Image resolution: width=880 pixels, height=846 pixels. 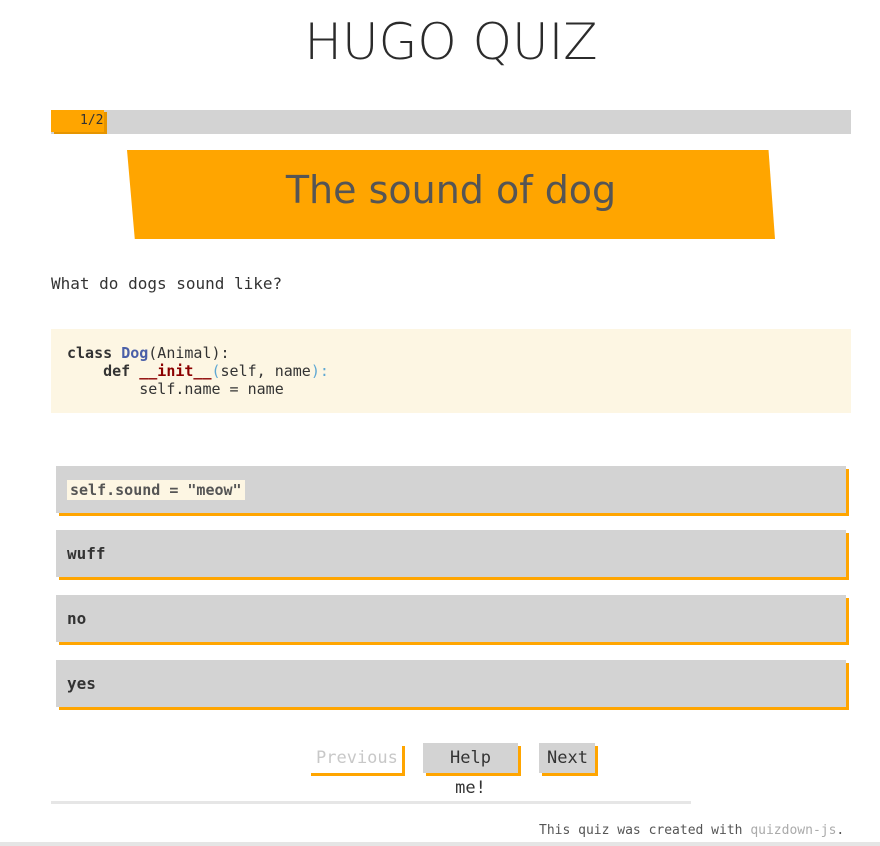 What do you see at coordinates (451, 42) in the screenshot?
I see `site-title: HUGO QUIZ` at bounding box center [451, 42].